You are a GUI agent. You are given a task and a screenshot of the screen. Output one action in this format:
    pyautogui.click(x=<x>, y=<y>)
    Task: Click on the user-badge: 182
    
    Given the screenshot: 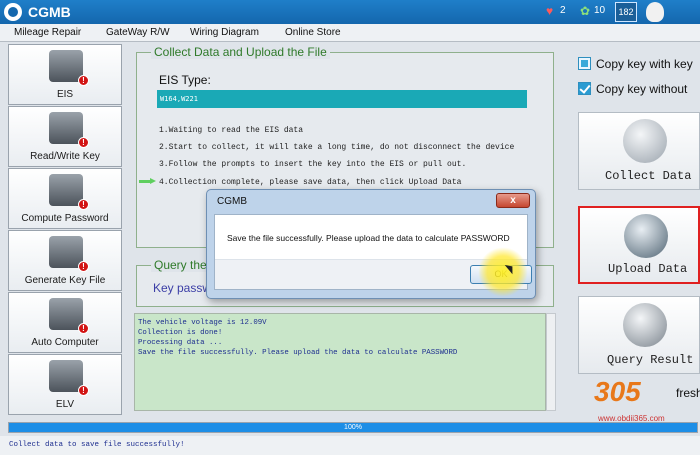 What is the action you would take?
    pyautogui.click(x=626, y=12)
    